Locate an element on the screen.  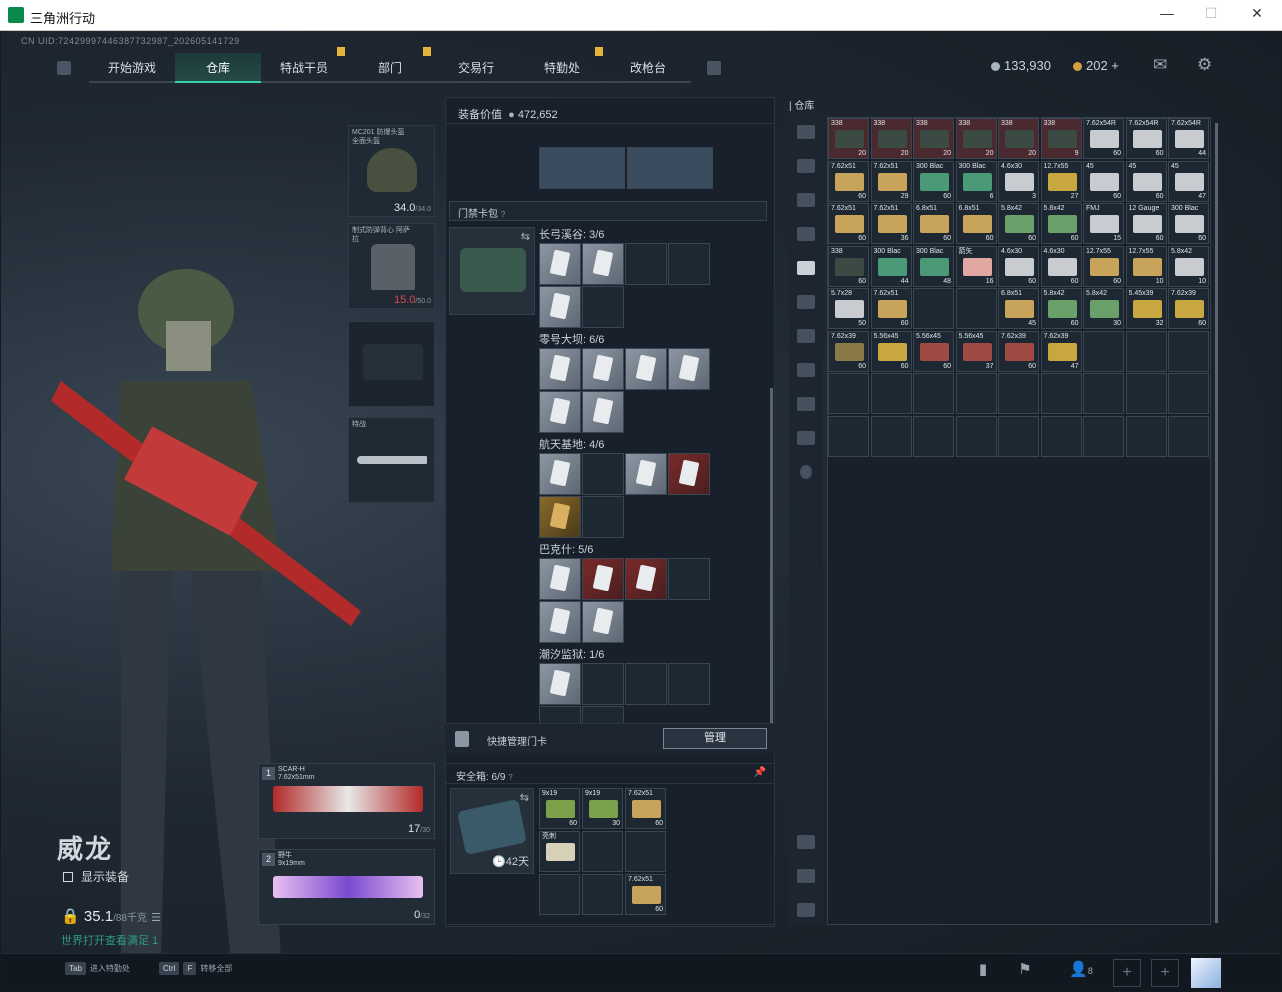
bond-balance: 202 + is located at coordinates (1096, 65).